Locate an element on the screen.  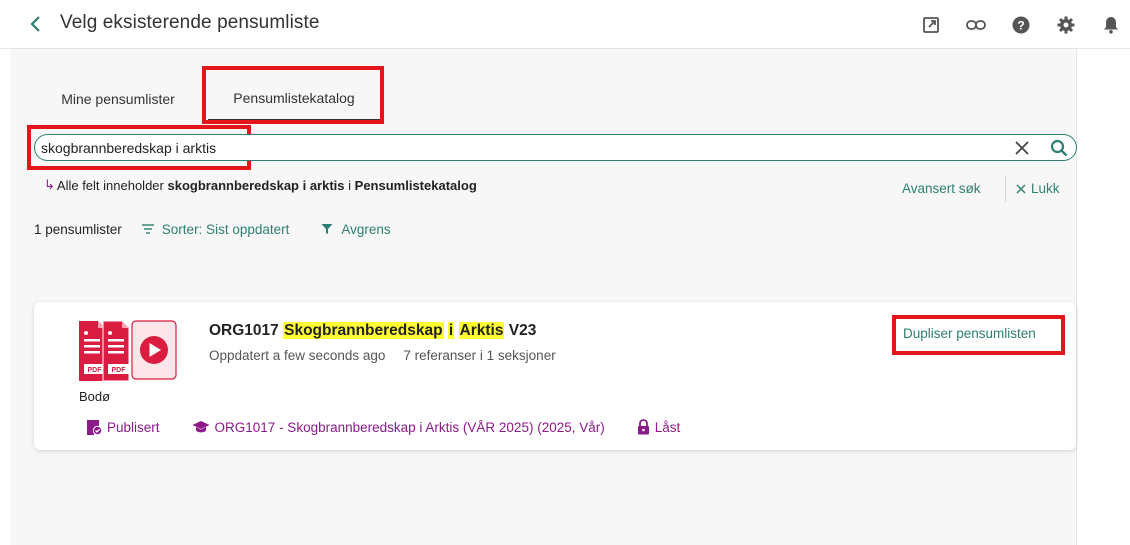
filter-button: Avgrens is located at coordinates (356, 229).